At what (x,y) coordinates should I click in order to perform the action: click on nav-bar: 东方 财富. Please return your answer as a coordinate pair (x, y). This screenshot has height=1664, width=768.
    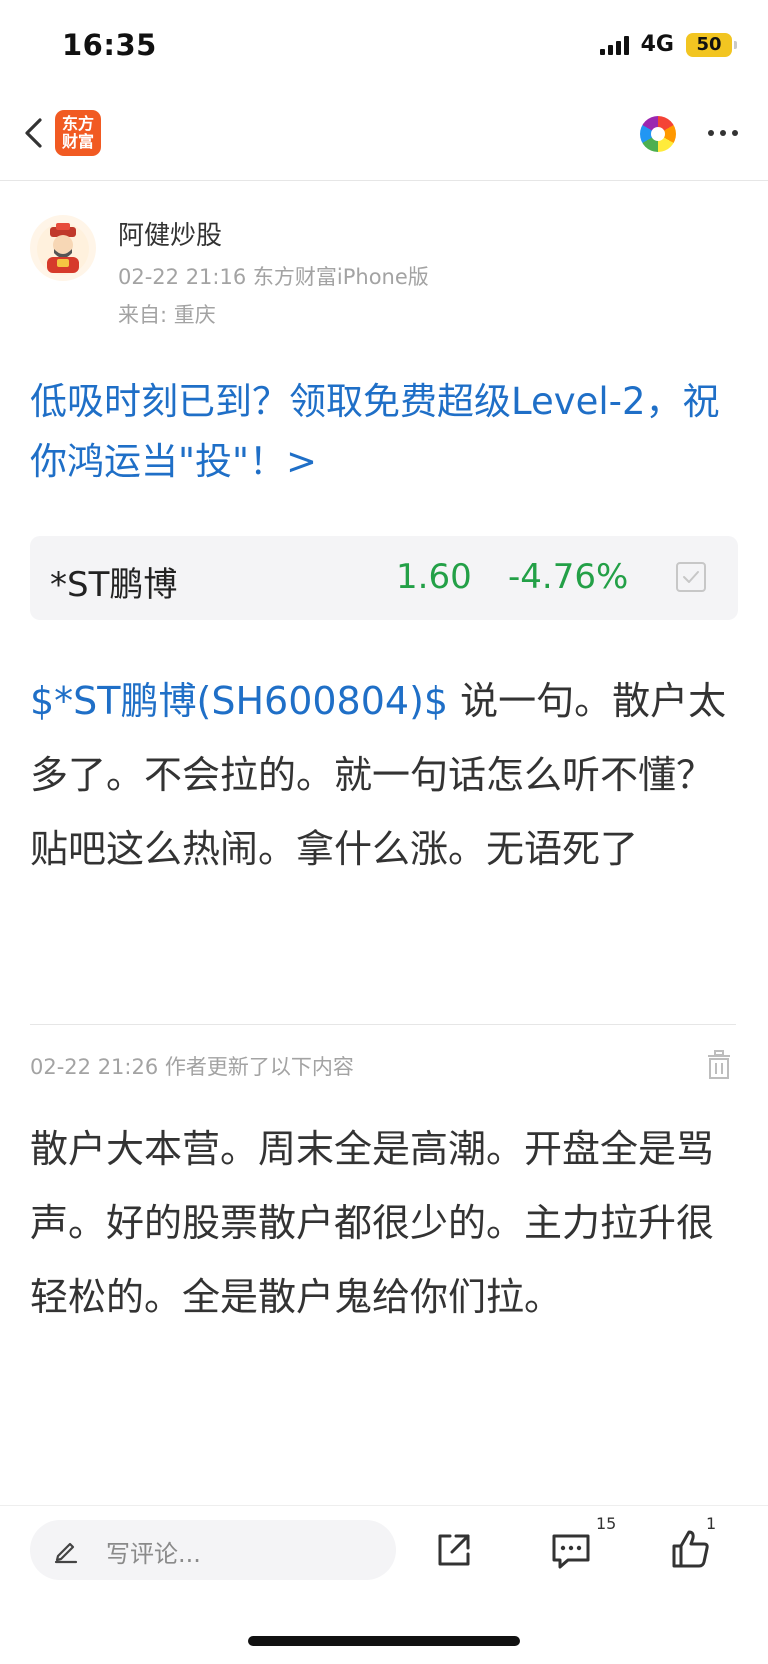
    Looking at the image, I should click on (384, 133).